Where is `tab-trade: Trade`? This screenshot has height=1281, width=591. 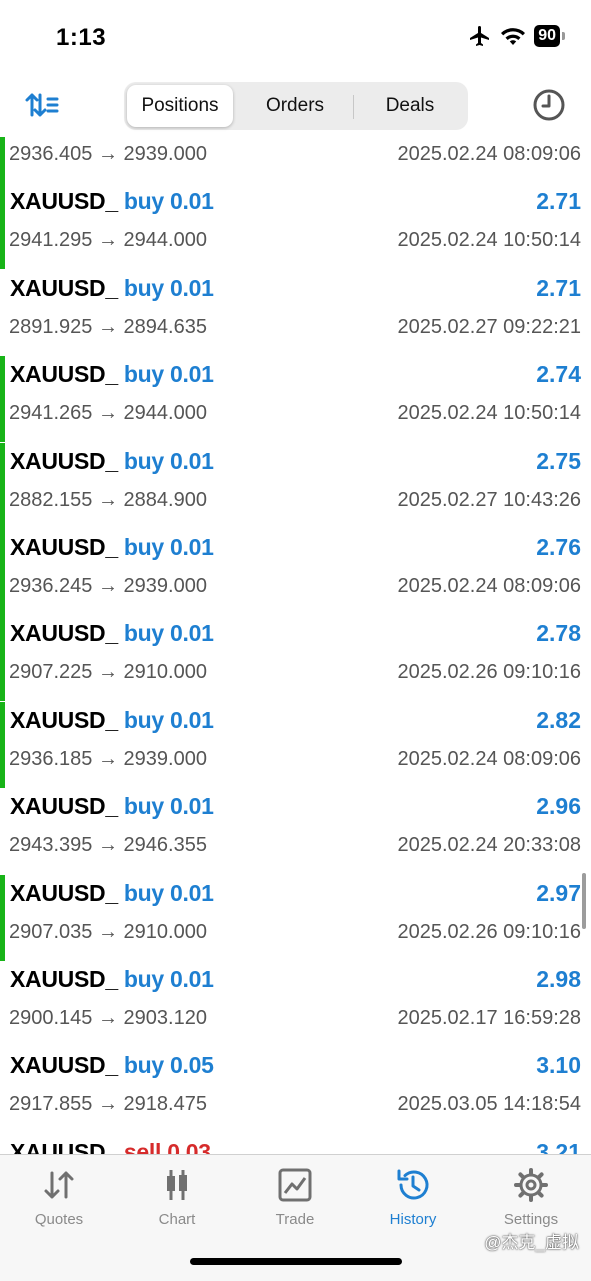 tab-trade: Trade is located at coordinates (295, 1202).